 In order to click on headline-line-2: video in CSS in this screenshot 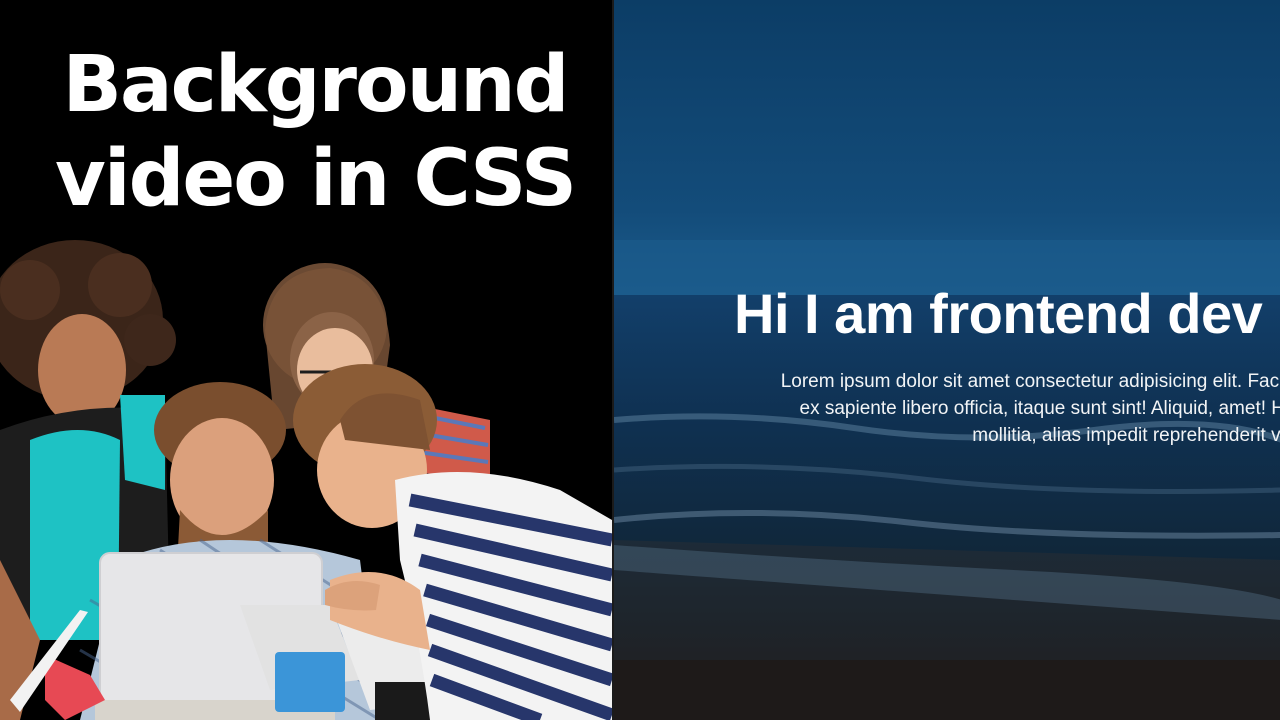, I will do `click(315, 179)`.